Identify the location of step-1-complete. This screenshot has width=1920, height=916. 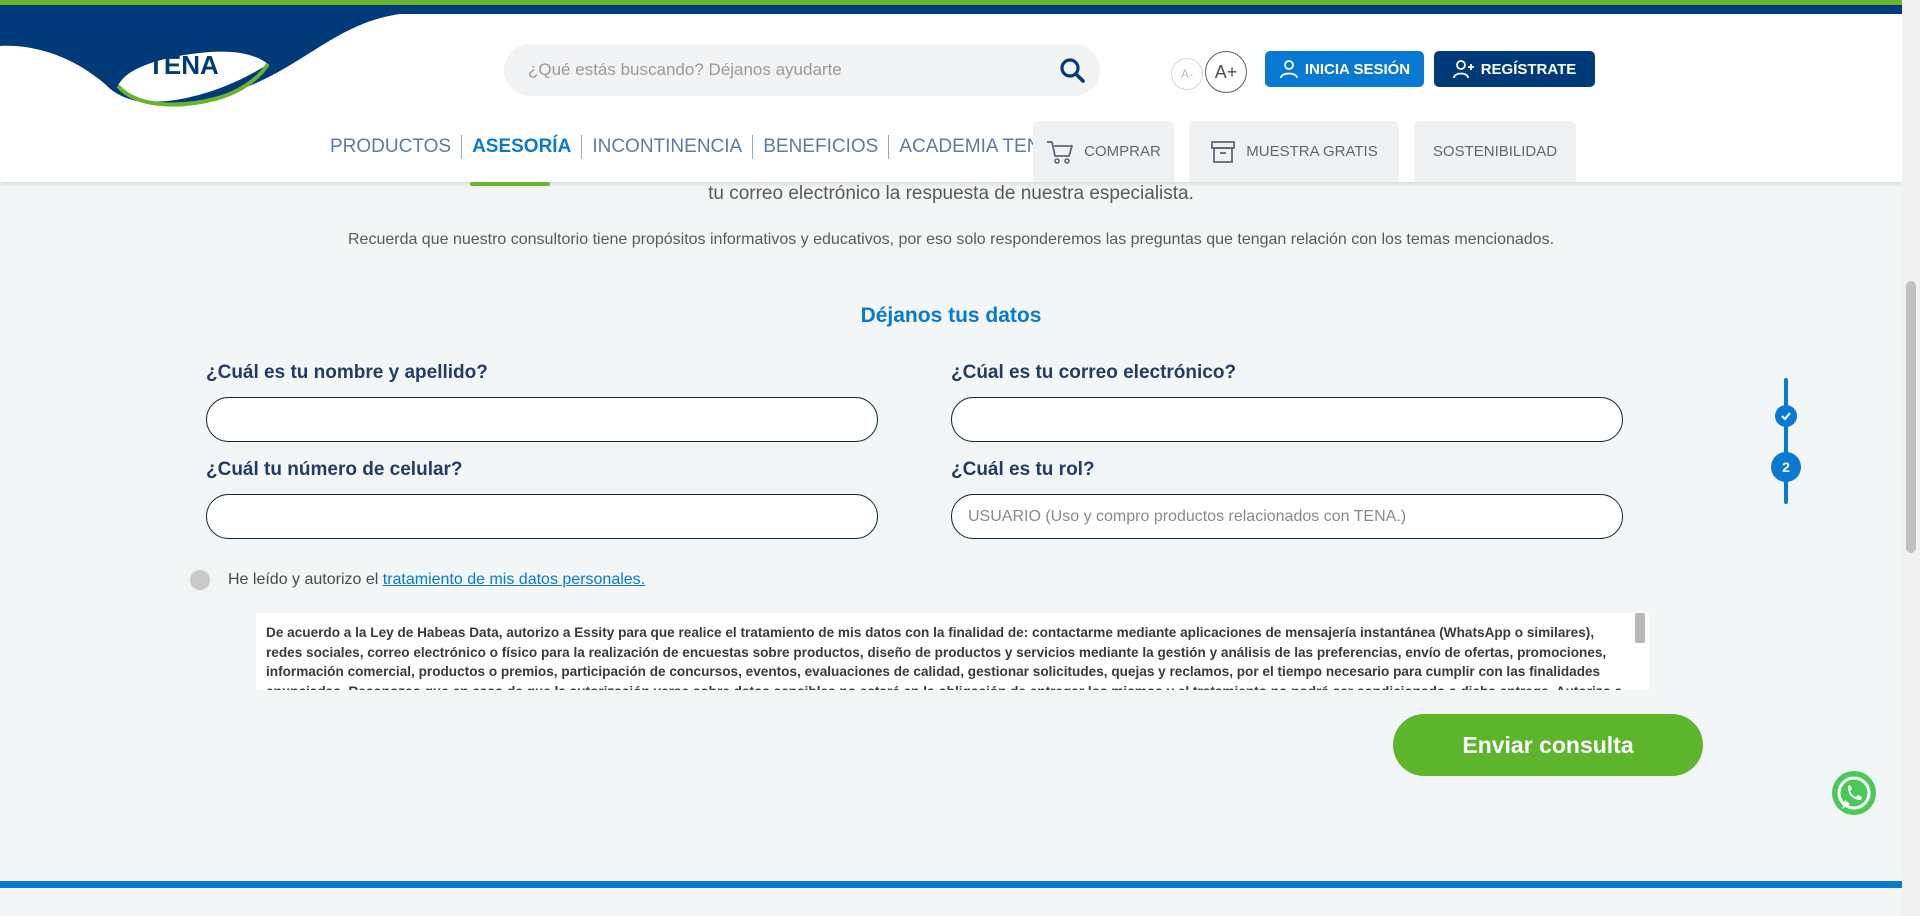
(1786, 416).